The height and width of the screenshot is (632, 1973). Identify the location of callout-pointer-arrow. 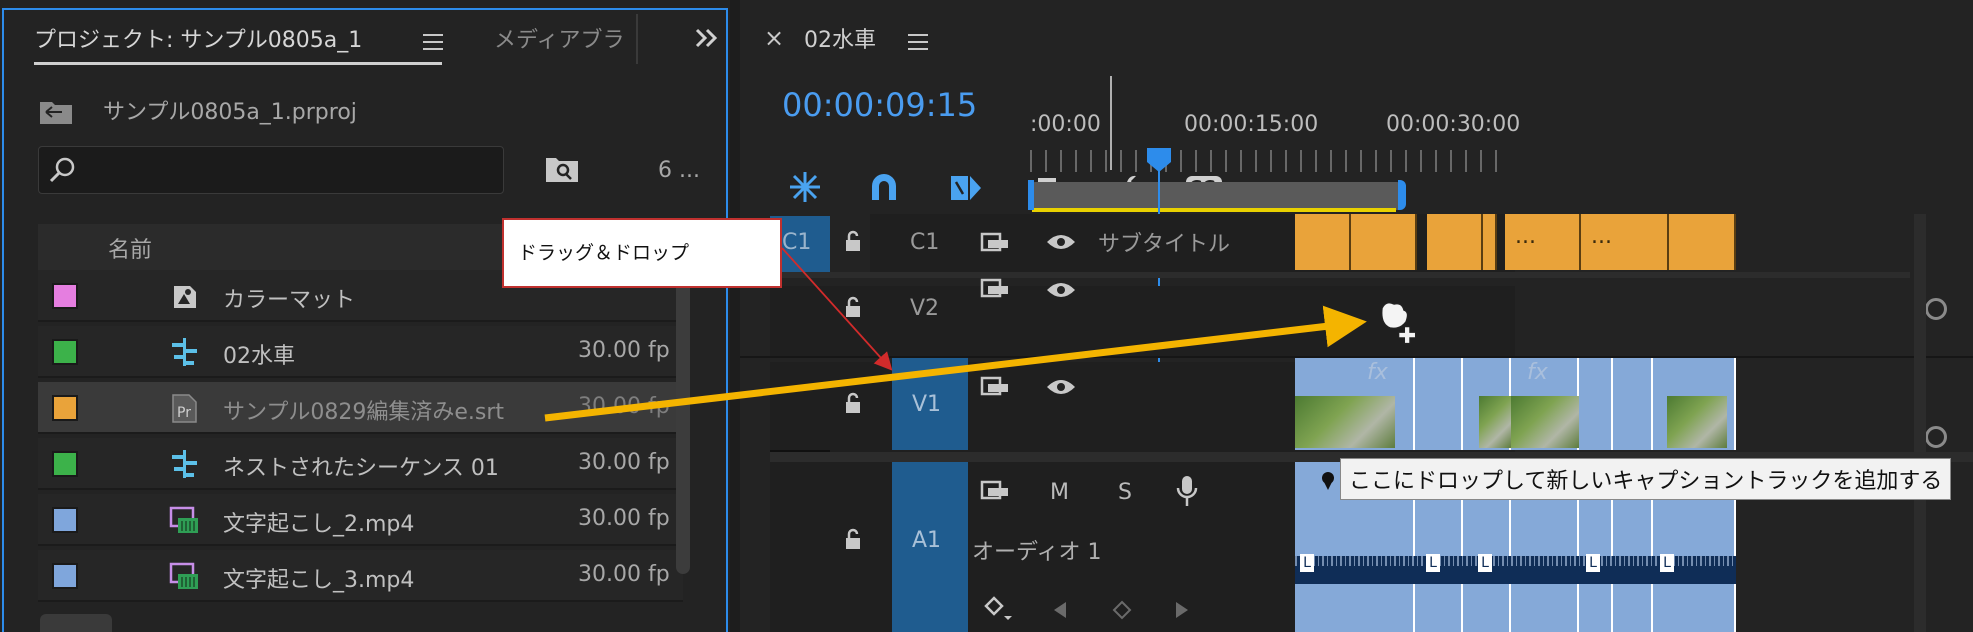
(837, 309).